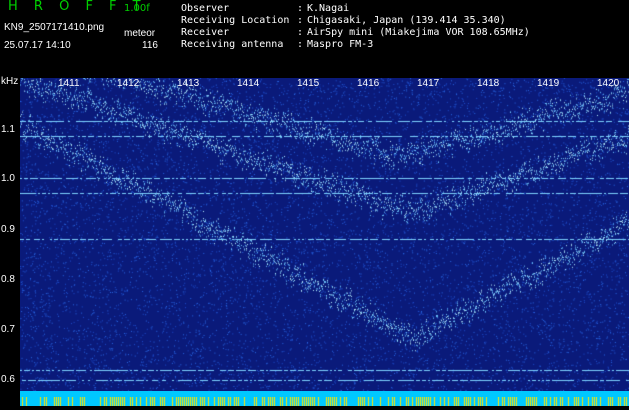 The image size is (629, 410). I want to click on x-tick-label: 1413, so click(188, 83).